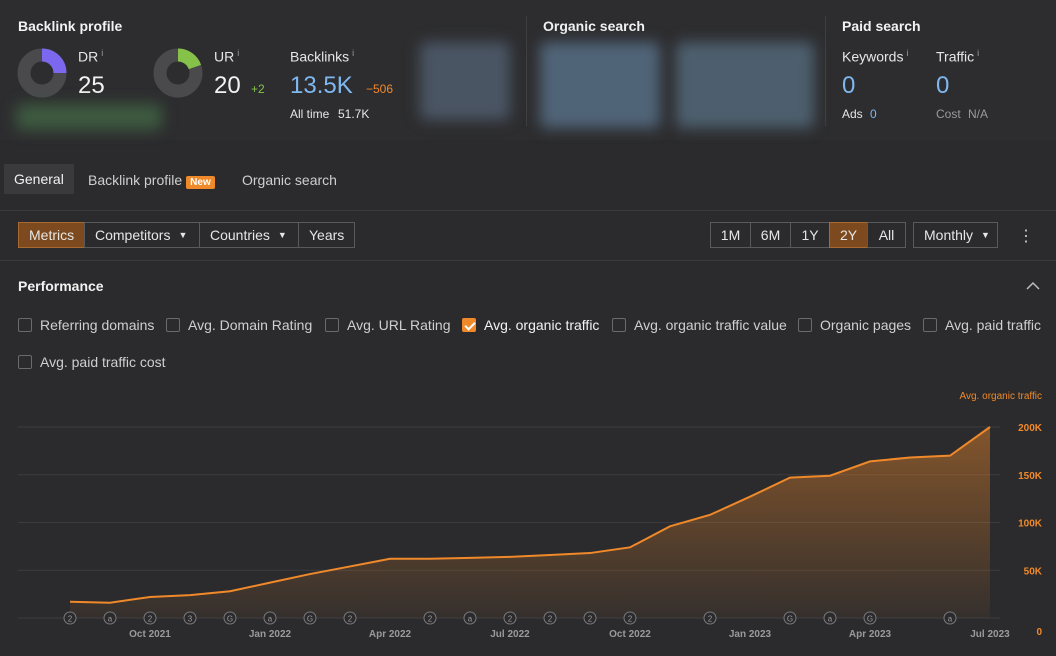 The image size is (1056, 656). Describe the element at coordinates (1026, 236) in the screenshot. I see `more-vertical-icon: ⋮` at that location.